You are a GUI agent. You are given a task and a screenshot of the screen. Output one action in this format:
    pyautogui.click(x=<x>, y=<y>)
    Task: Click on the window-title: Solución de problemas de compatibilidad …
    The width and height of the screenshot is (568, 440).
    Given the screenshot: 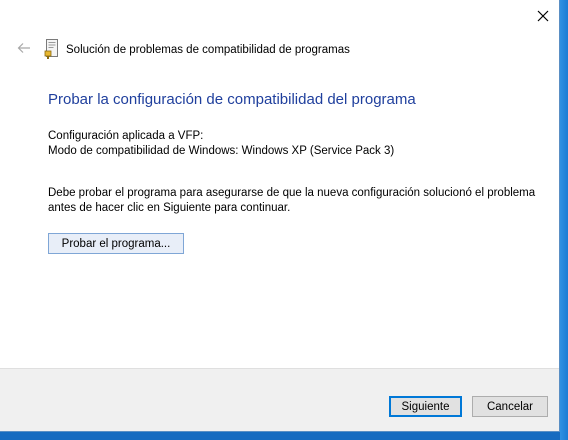 What is the action you would take?
    pyautogui.click(x=208, y=50)
    